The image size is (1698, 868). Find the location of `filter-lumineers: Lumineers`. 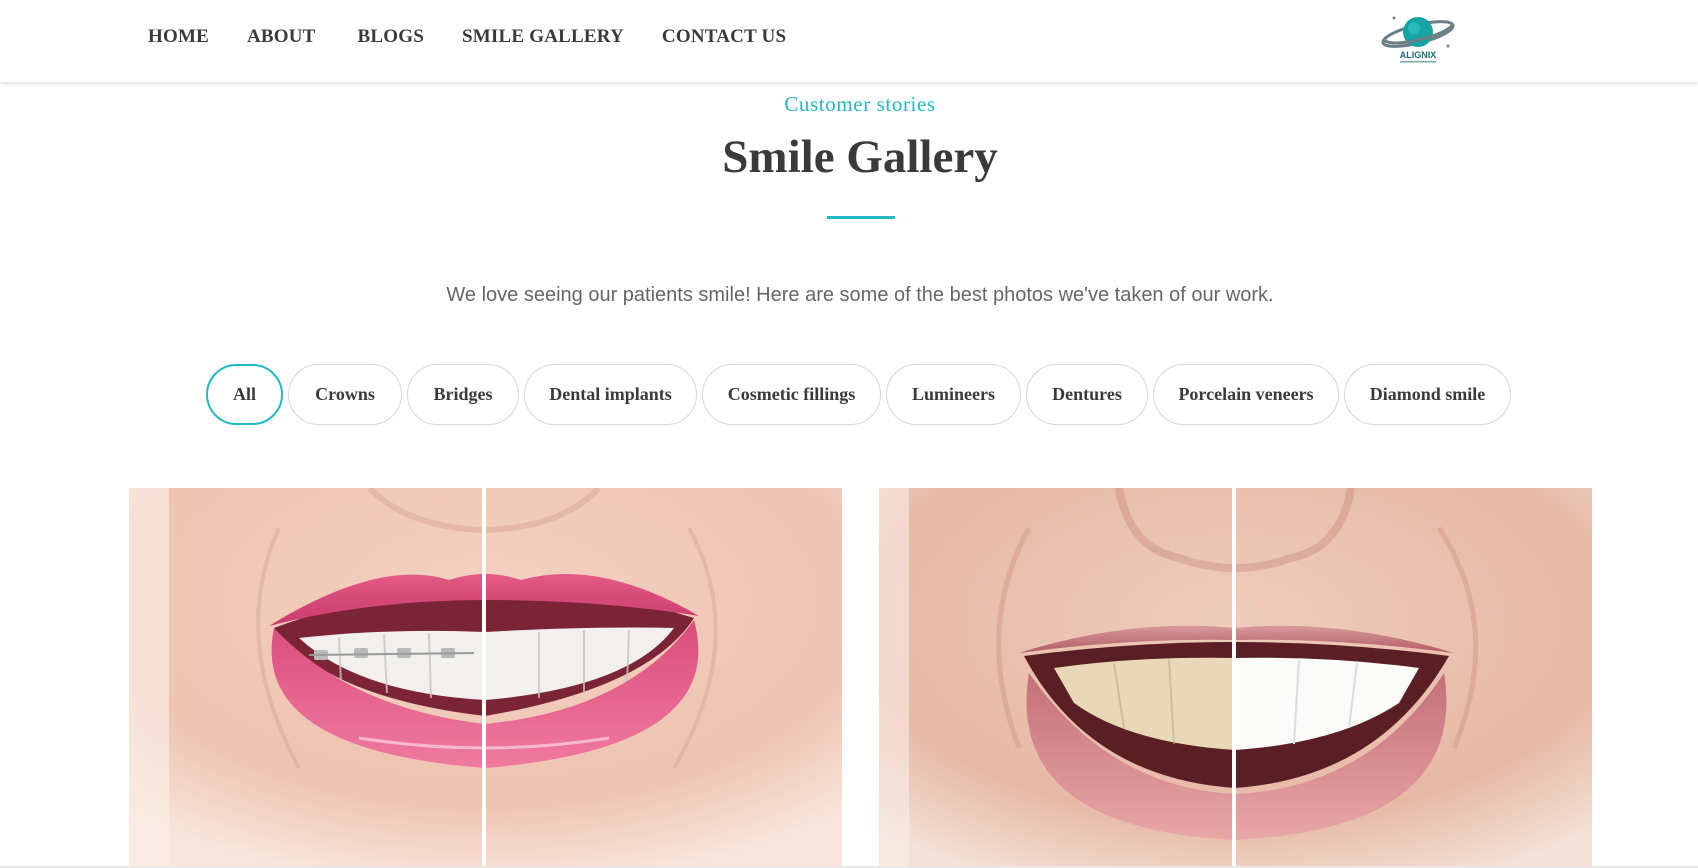

filter-lumineers: Lumineers is located at coordinates (953, 394).